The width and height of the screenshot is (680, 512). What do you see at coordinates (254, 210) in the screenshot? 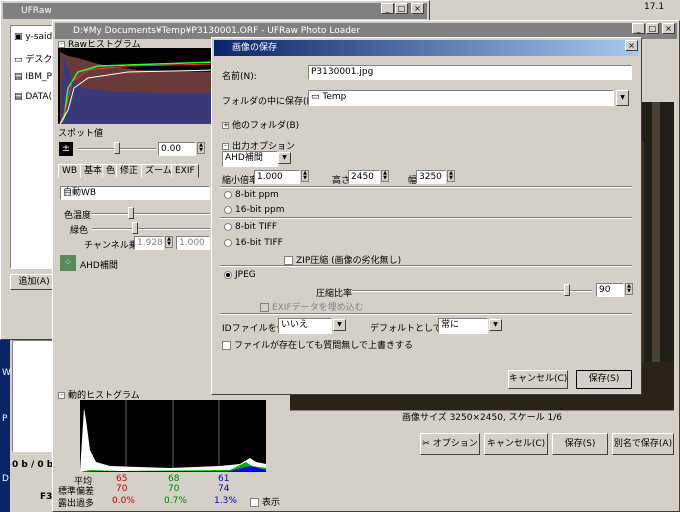
I see `format-16bit-ppm: 16-bit ppm` at bounding box center [254, 210].